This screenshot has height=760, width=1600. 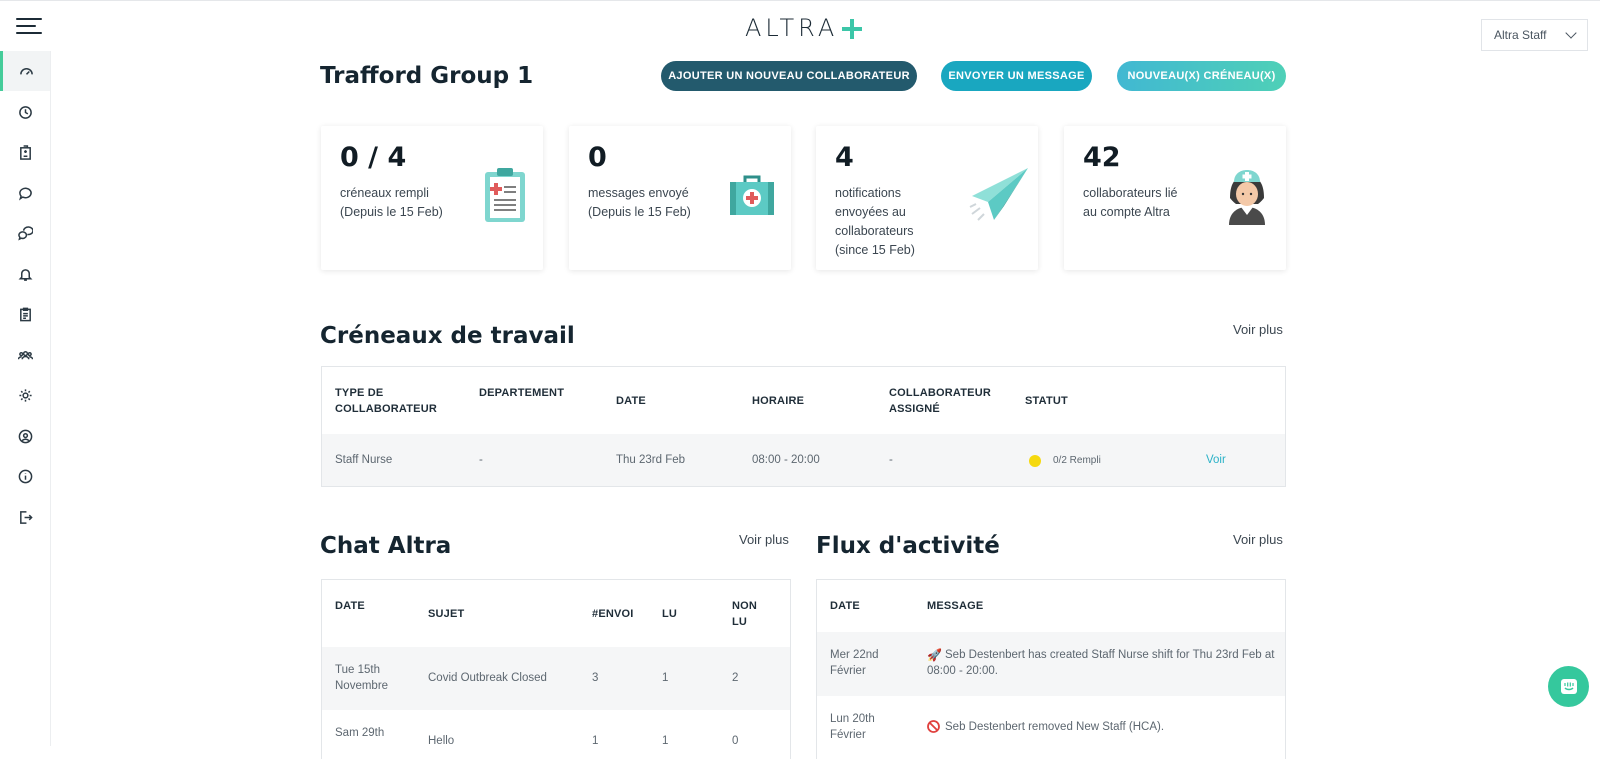 What do you see at coordinates (735, 678) in the screenshot?
I see `cell-unread: 2` at bounding box center [735, 678].